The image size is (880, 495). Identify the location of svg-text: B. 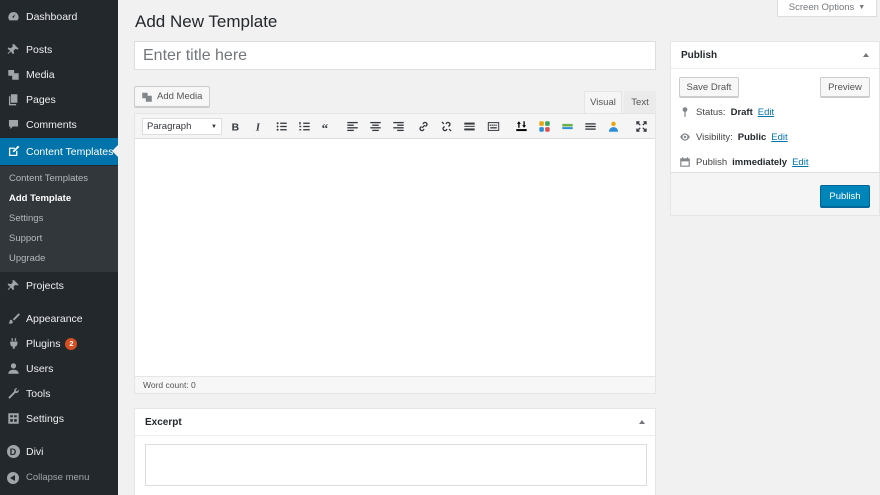
(236, 127).